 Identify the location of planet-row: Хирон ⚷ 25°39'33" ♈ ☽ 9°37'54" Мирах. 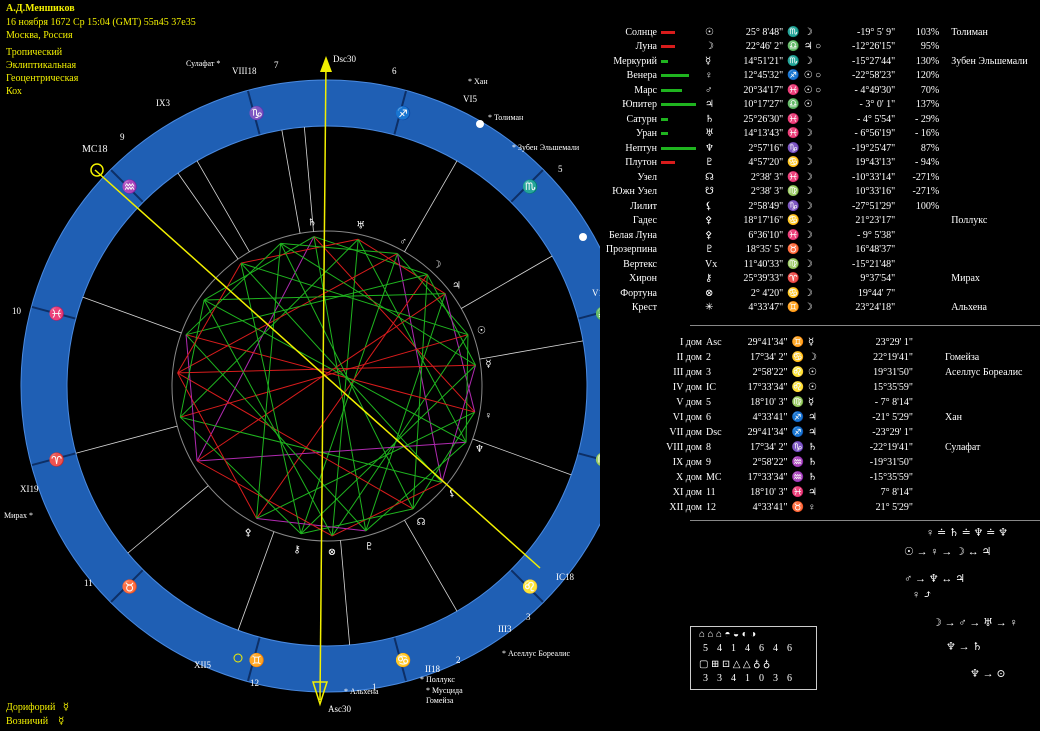
(815, 279).